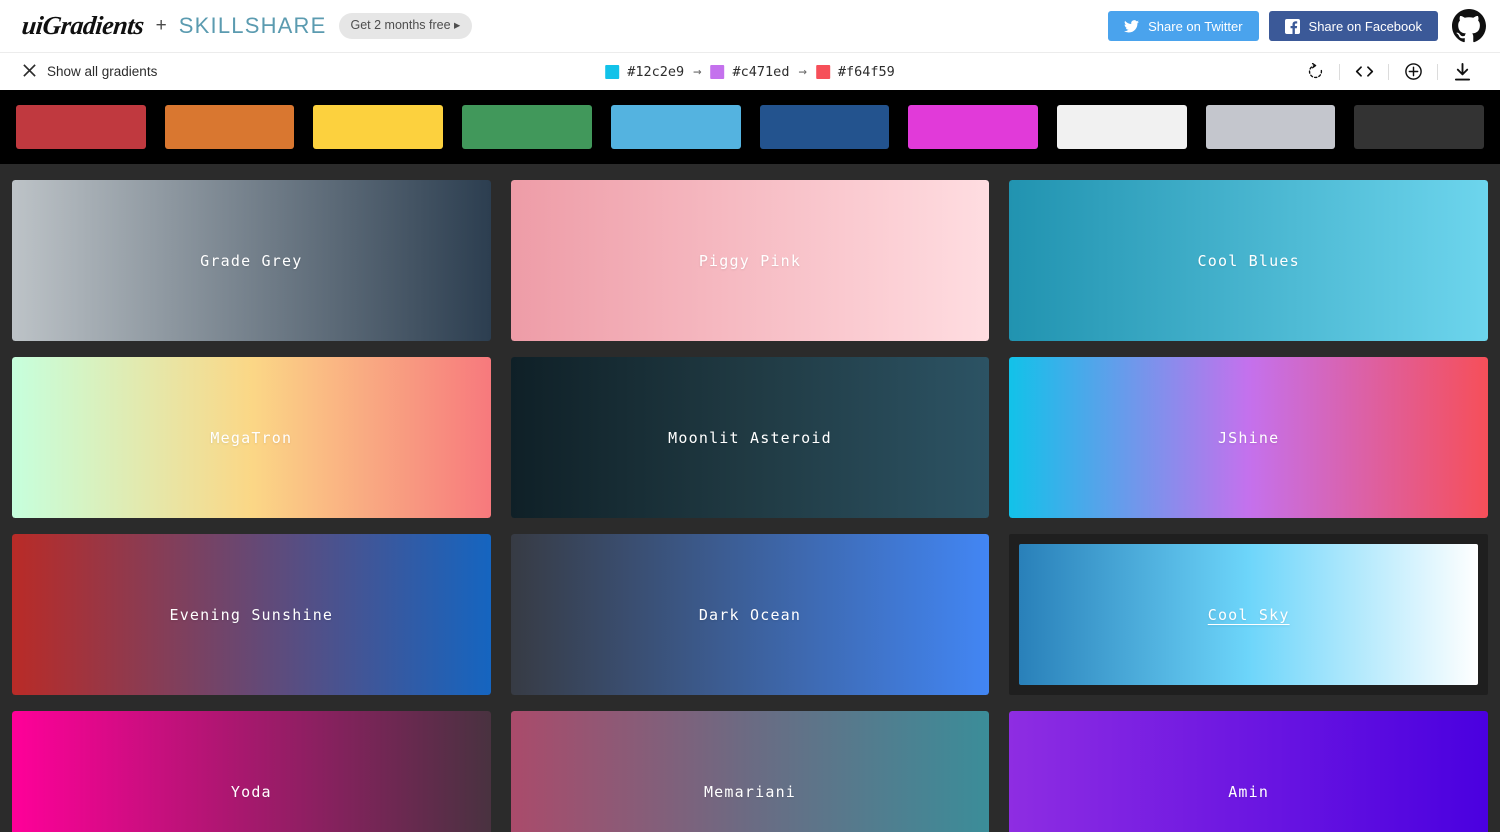 The image size is (1500, 832). What do you see at coordinates (1292, 26) in the screenshot?
I see `facebook-icon` at bounding box center [1292, 26].